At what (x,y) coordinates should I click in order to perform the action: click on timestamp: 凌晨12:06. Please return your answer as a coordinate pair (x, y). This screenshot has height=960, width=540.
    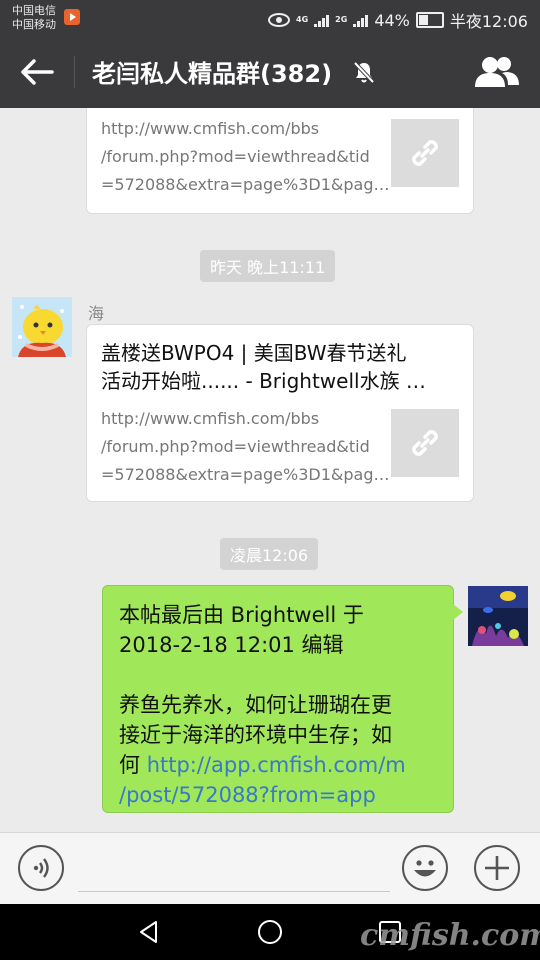
    Looking at the image, I should click on (269, 554).